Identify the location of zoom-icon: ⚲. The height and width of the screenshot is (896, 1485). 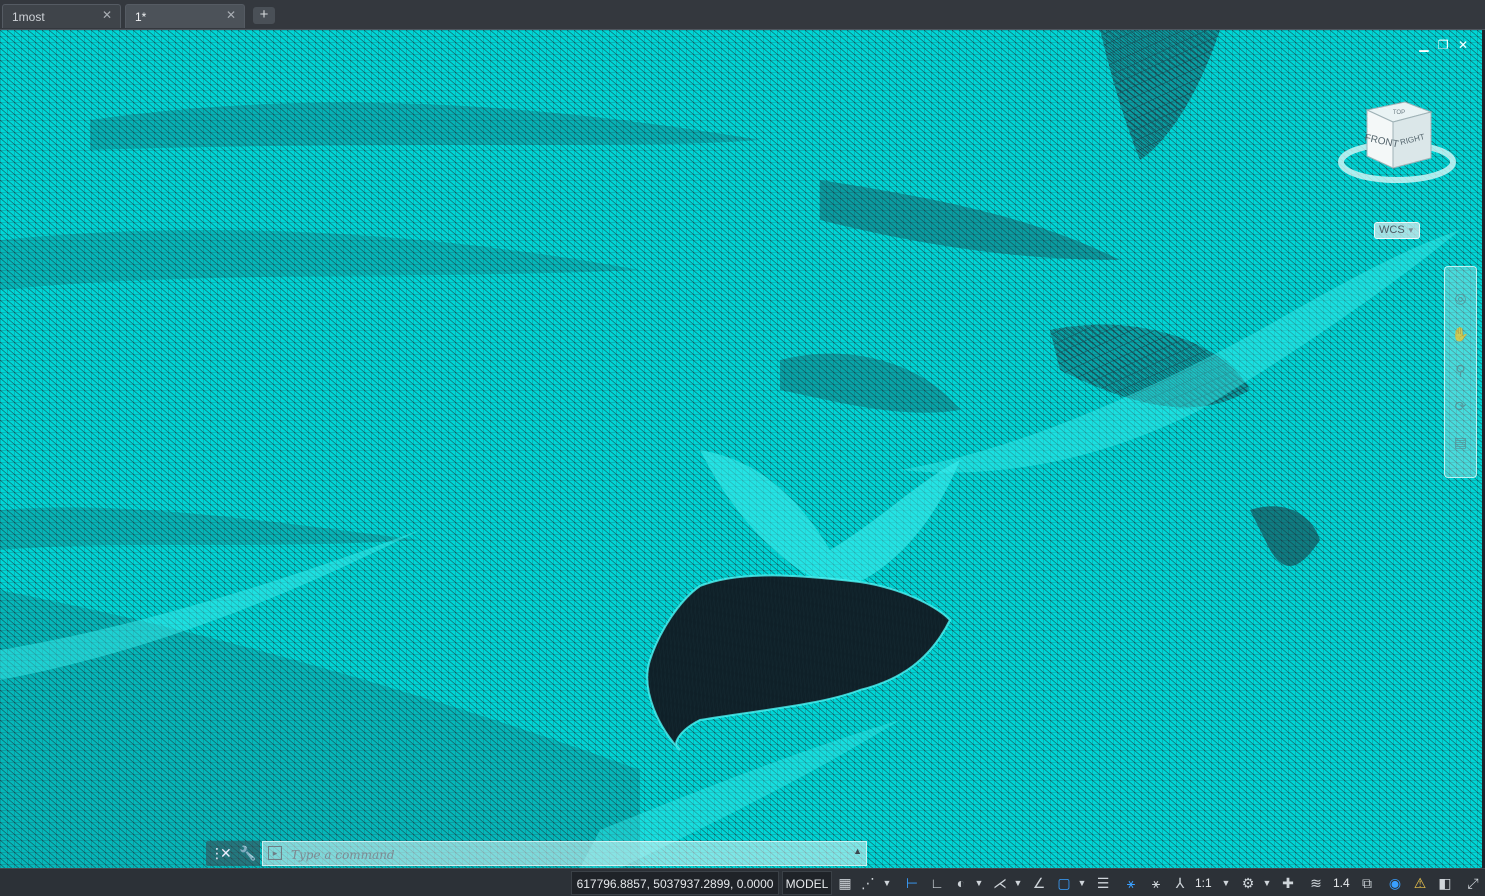
(1460, 370).